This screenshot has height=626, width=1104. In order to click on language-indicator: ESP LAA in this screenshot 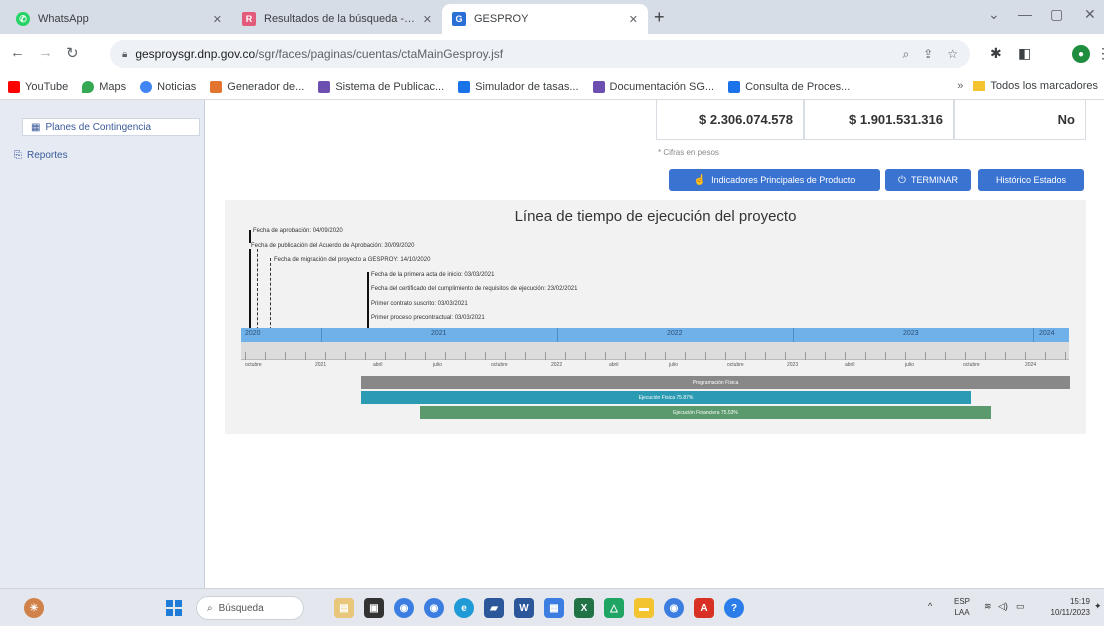, I will do `click(962, 607)`.